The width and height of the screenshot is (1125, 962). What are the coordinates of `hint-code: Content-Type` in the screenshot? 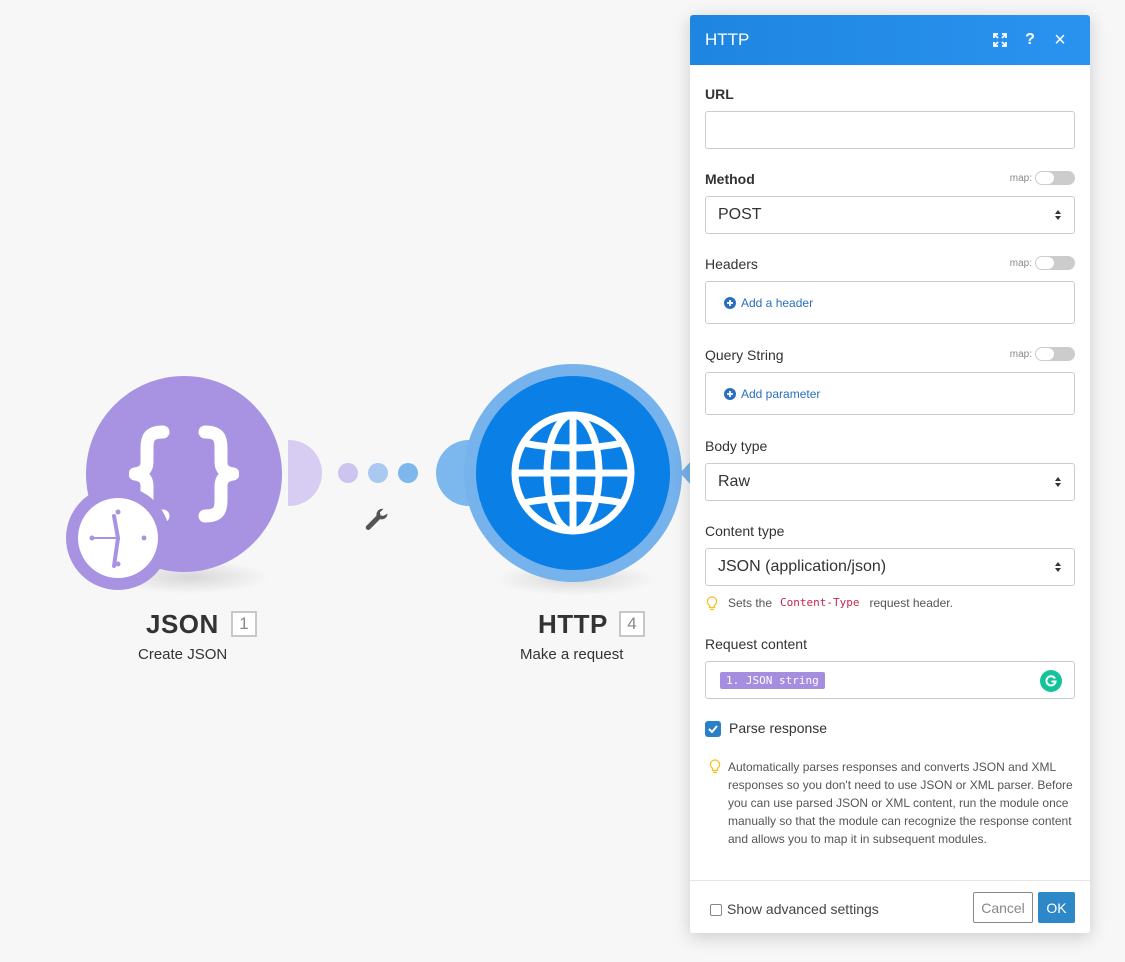 It's located at (820, 602).